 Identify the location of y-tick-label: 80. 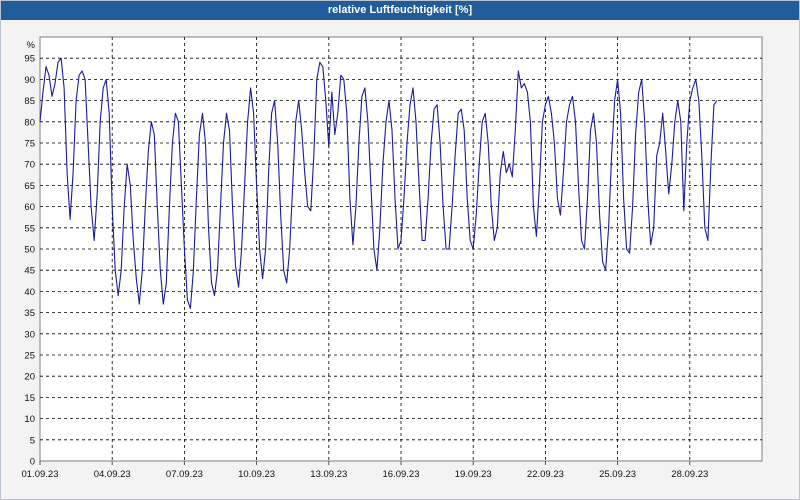
(29, 122).